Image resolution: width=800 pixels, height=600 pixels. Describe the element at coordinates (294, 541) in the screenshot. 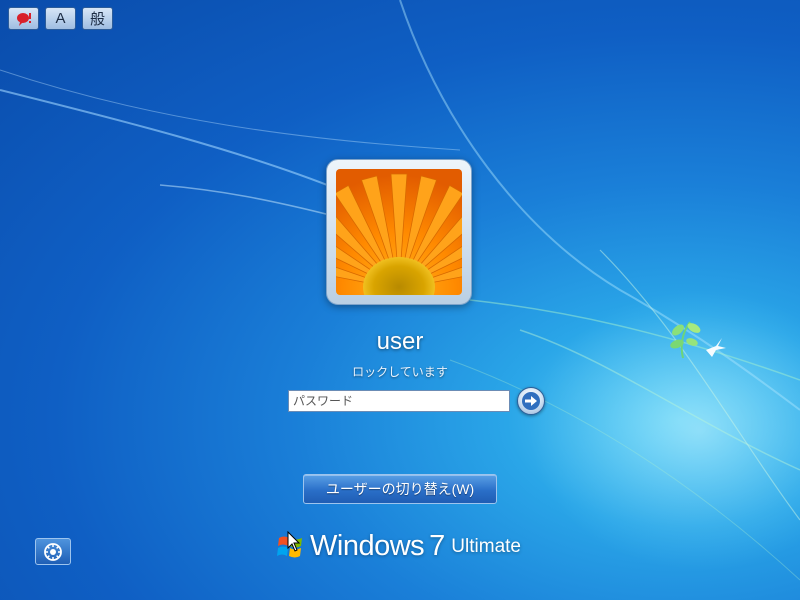

I see `mouse-pointer-icon` at that location.